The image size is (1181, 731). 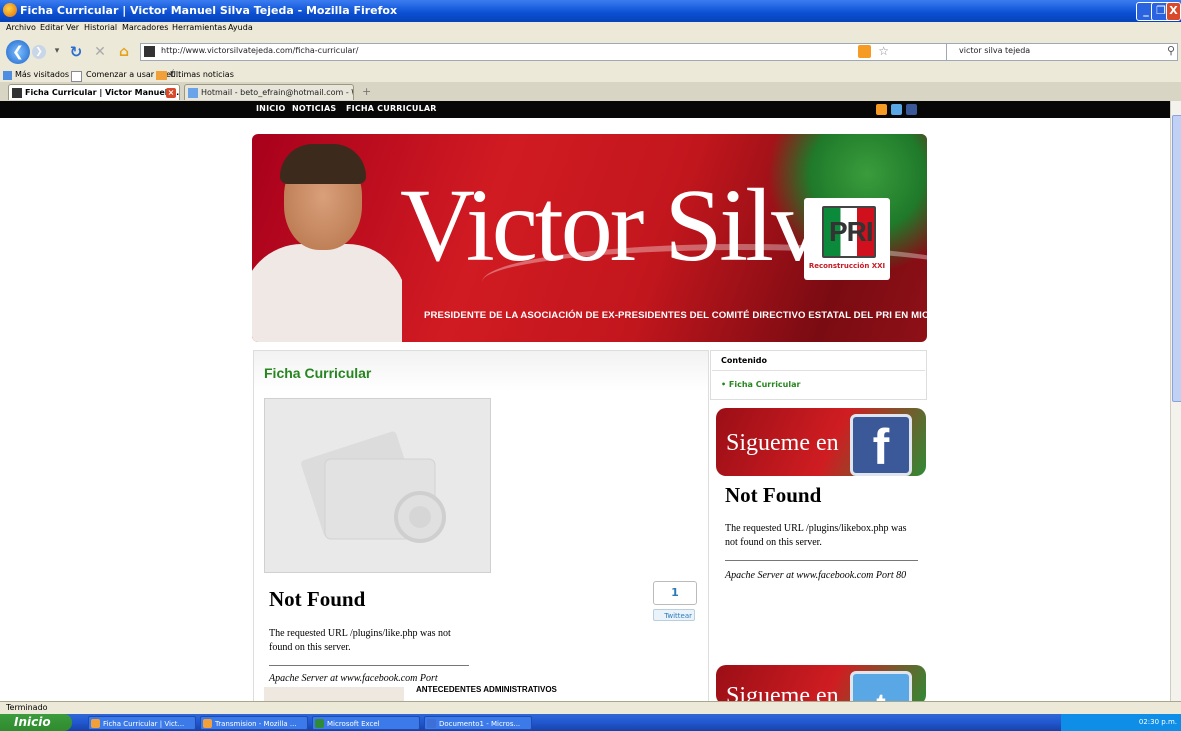 I want to click on tab-ficha-curricular: Ficha Curricular | Victor Manuel S... ×, so click(x=94, y=92).